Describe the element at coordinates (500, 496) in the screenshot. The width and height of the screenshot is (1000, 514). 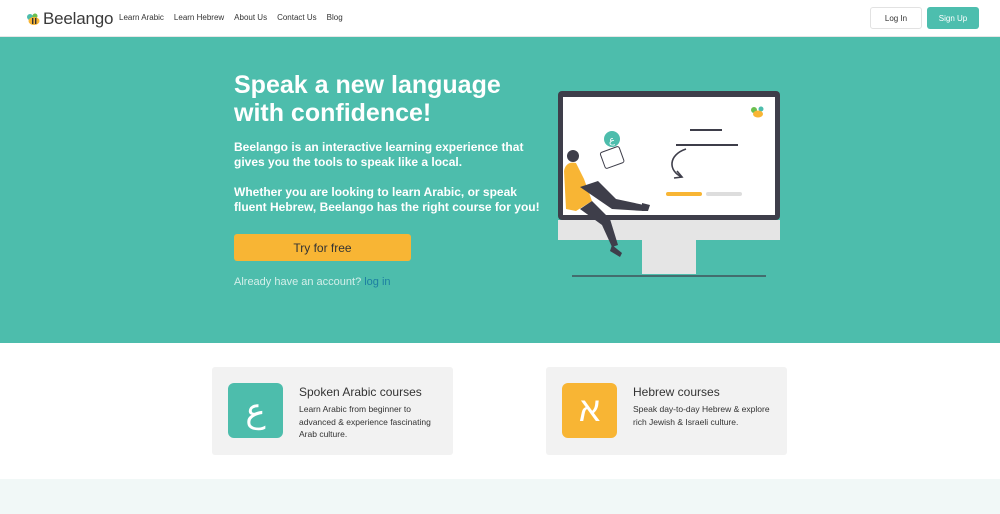
I see `next-section-band` at that location.